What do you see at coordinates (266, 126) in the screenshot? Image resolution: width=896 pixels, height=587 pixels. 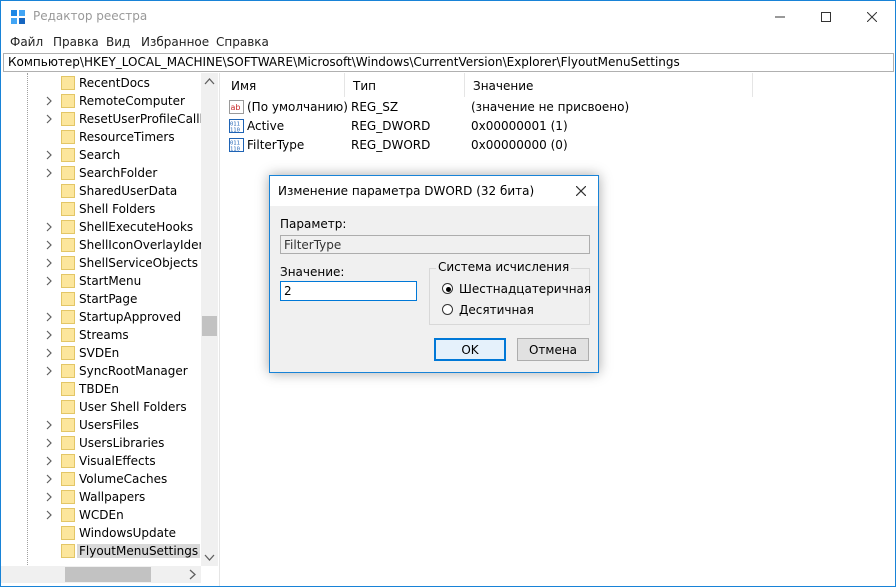 I see `value-name: Active` at bounding box center [266, 126].